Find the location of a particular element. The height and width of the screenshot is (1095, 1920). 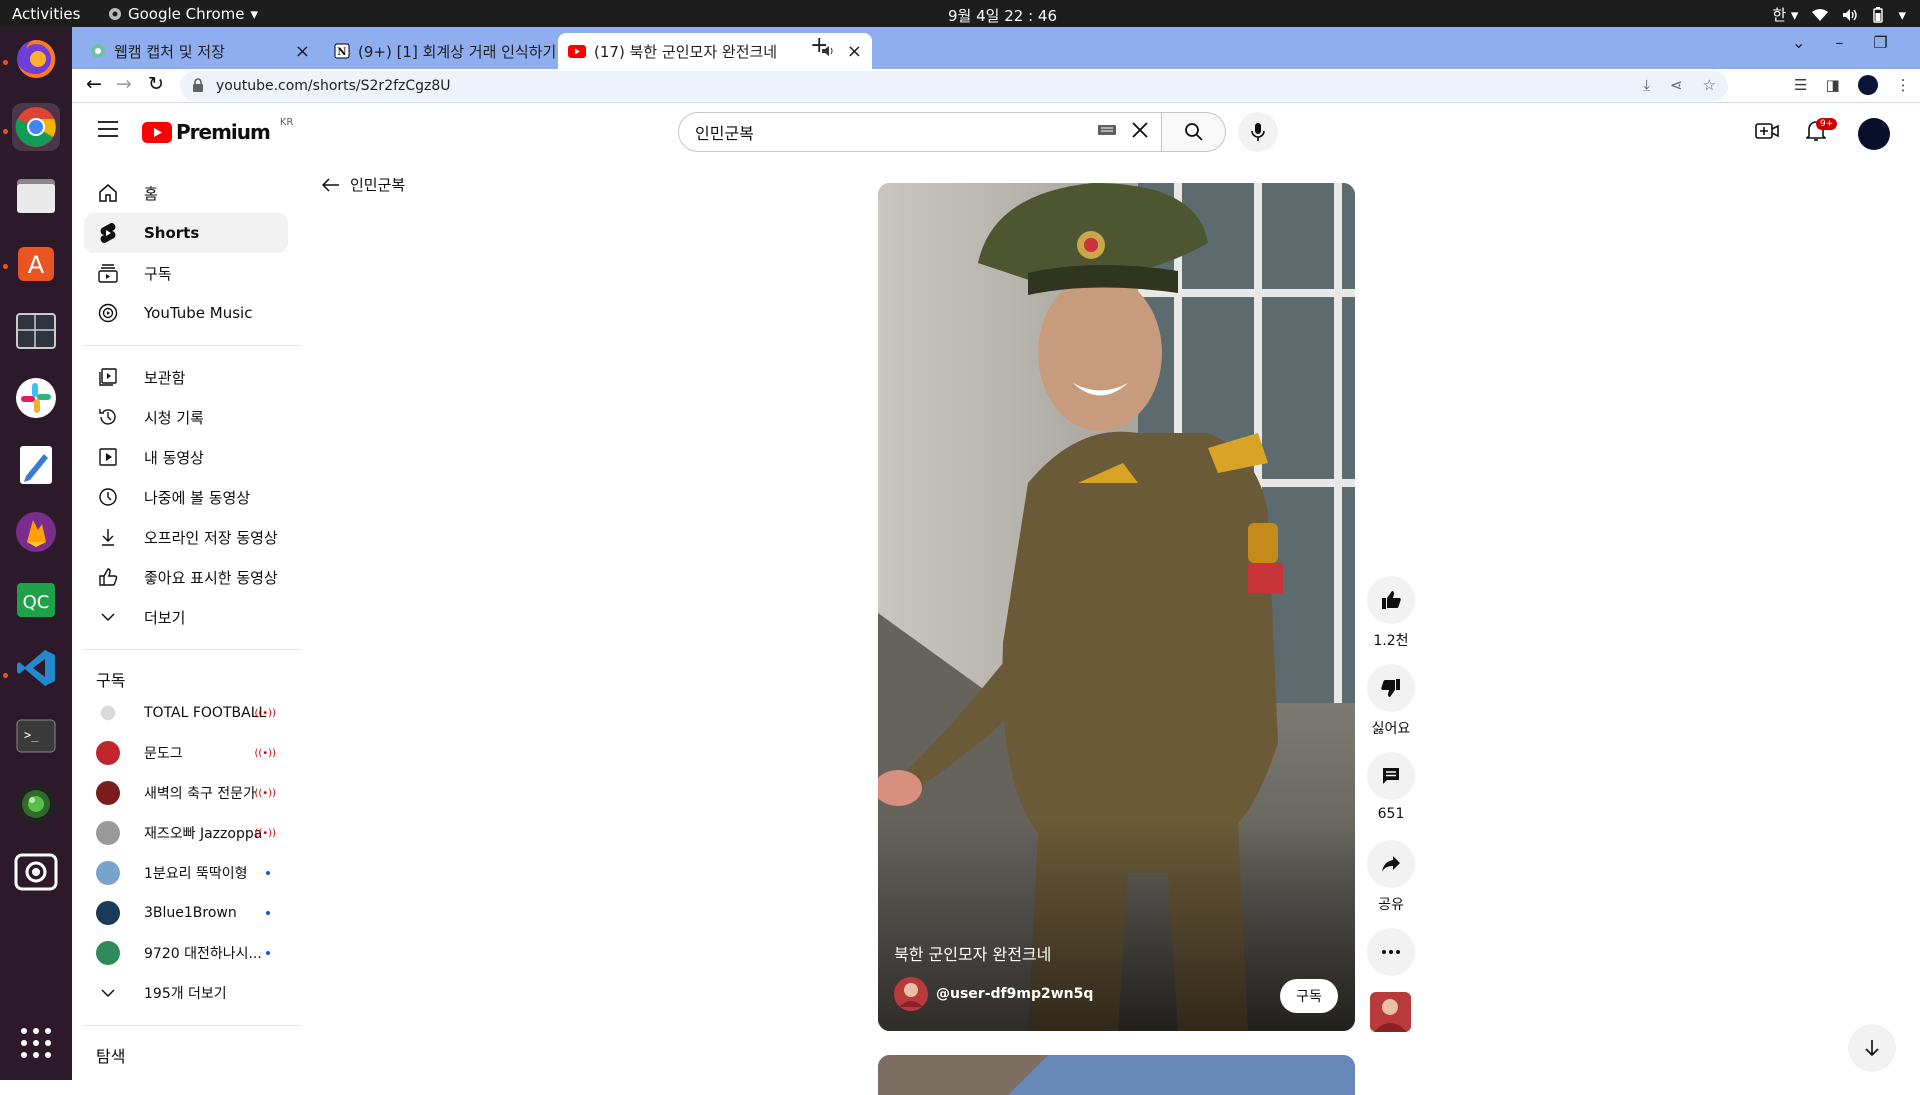

sidebar-item-liked: 좋아요 표시한 동영상 is located at coordinates (186, 577).